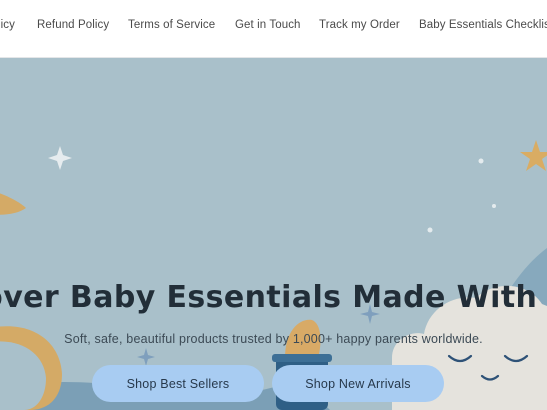 The width and height of the screenshot is (547, 410). What do you see at coordinates (533, 155) in the screenshot?
I see `star-icon` at bounding box center [533, 155].